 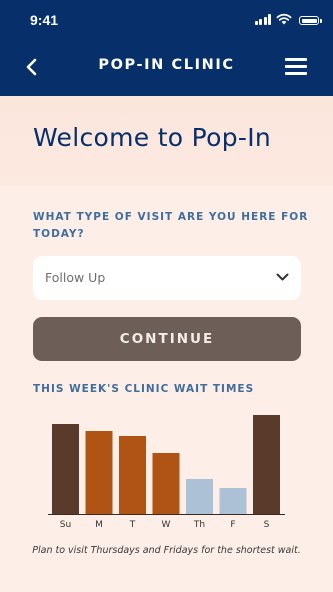 What do you see at coordinates (232, 525) in the screenshot?
I see `tick-label-f: F` at bounding box center [232, 525].